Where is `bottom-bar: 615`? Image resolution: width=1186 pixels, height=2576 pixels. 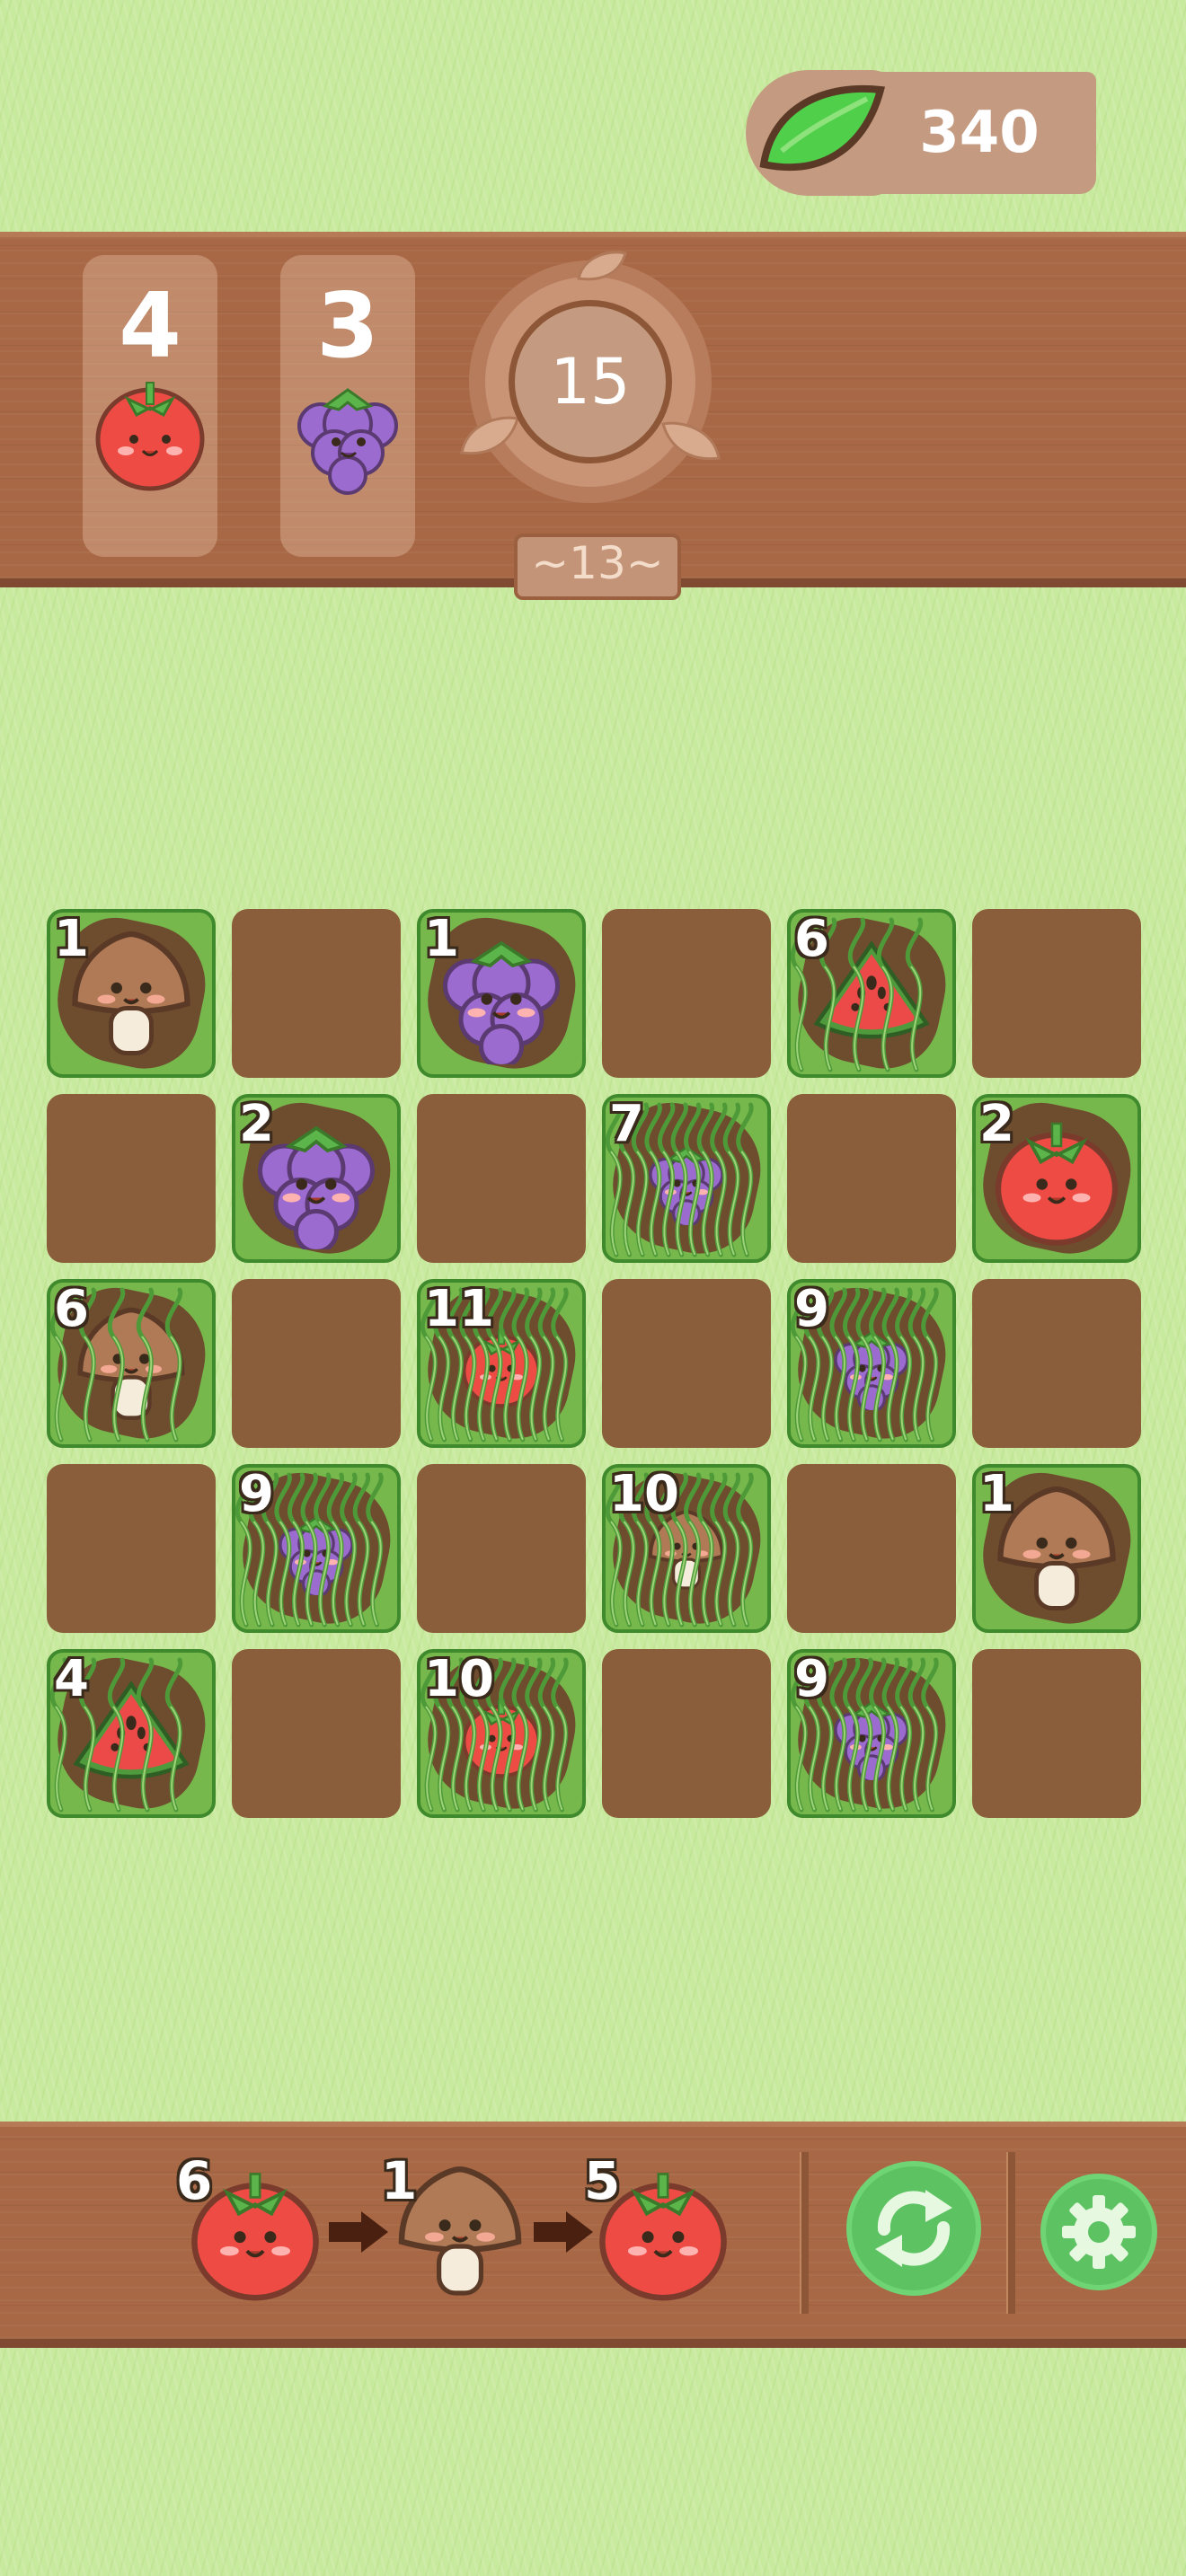 bottom-bar: 615 is located at coordinates (593, 2235).